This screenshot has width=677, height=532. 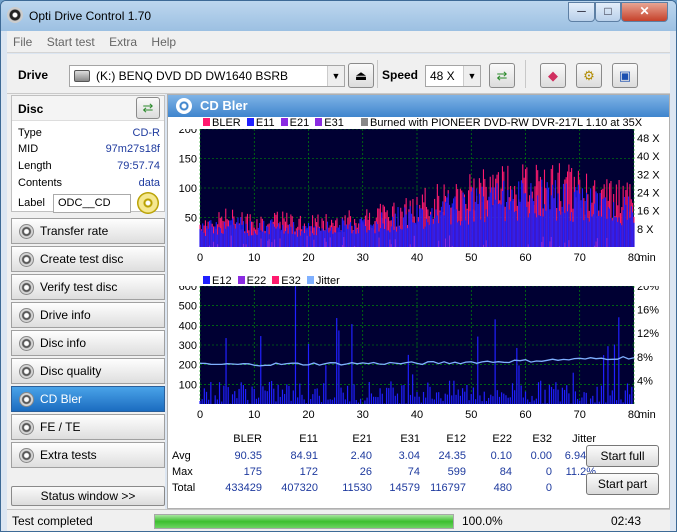 I want to click on app-disc-icon, so click(x=15, y=15).